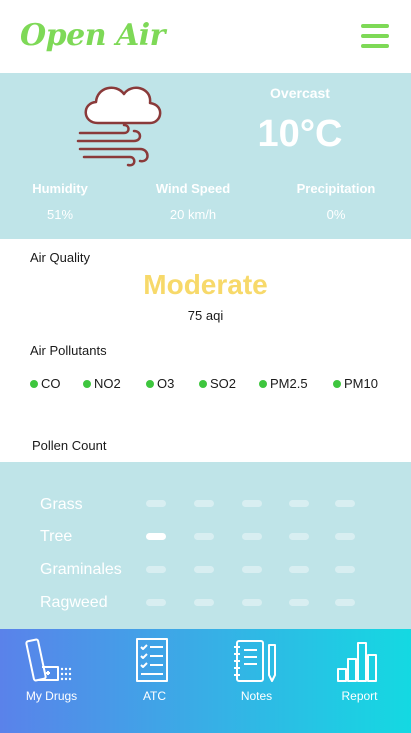 This screenshot has width=411, height=733. I want to click on hamburger-menu-button, so click(375, 36).